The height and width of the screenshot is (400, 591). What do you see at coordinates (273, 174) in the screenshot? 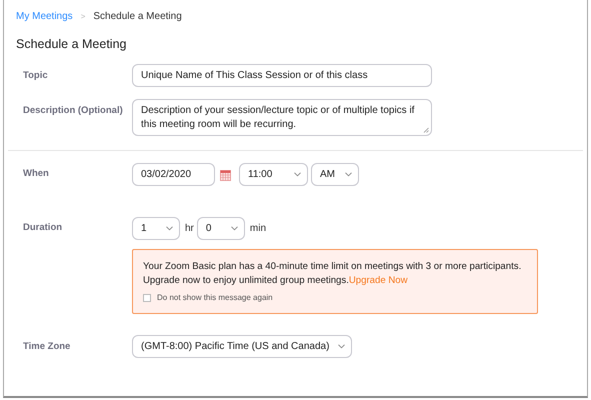
I see `time-select: 11:00` at bounding box center [273, 174].